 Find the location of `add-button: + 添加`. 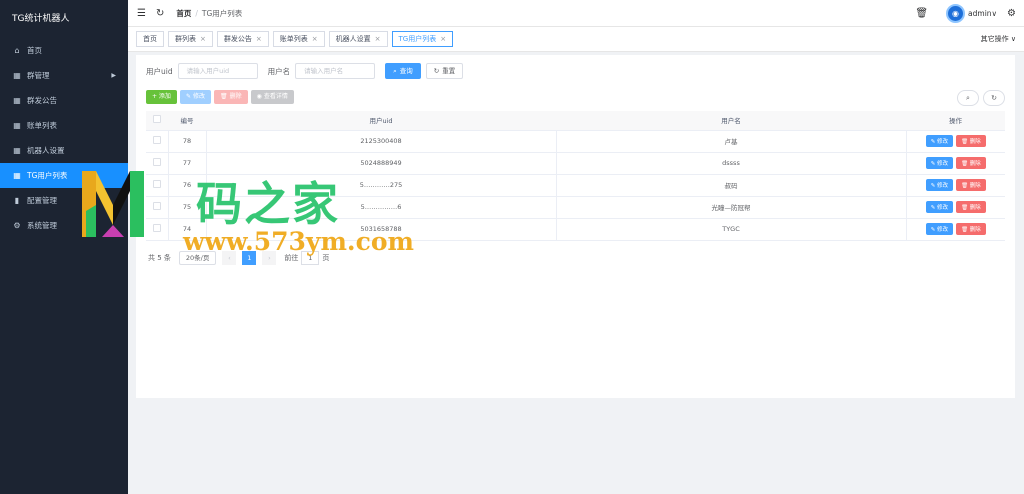

add-button: + 添加 is located at coordinates (161, 97).